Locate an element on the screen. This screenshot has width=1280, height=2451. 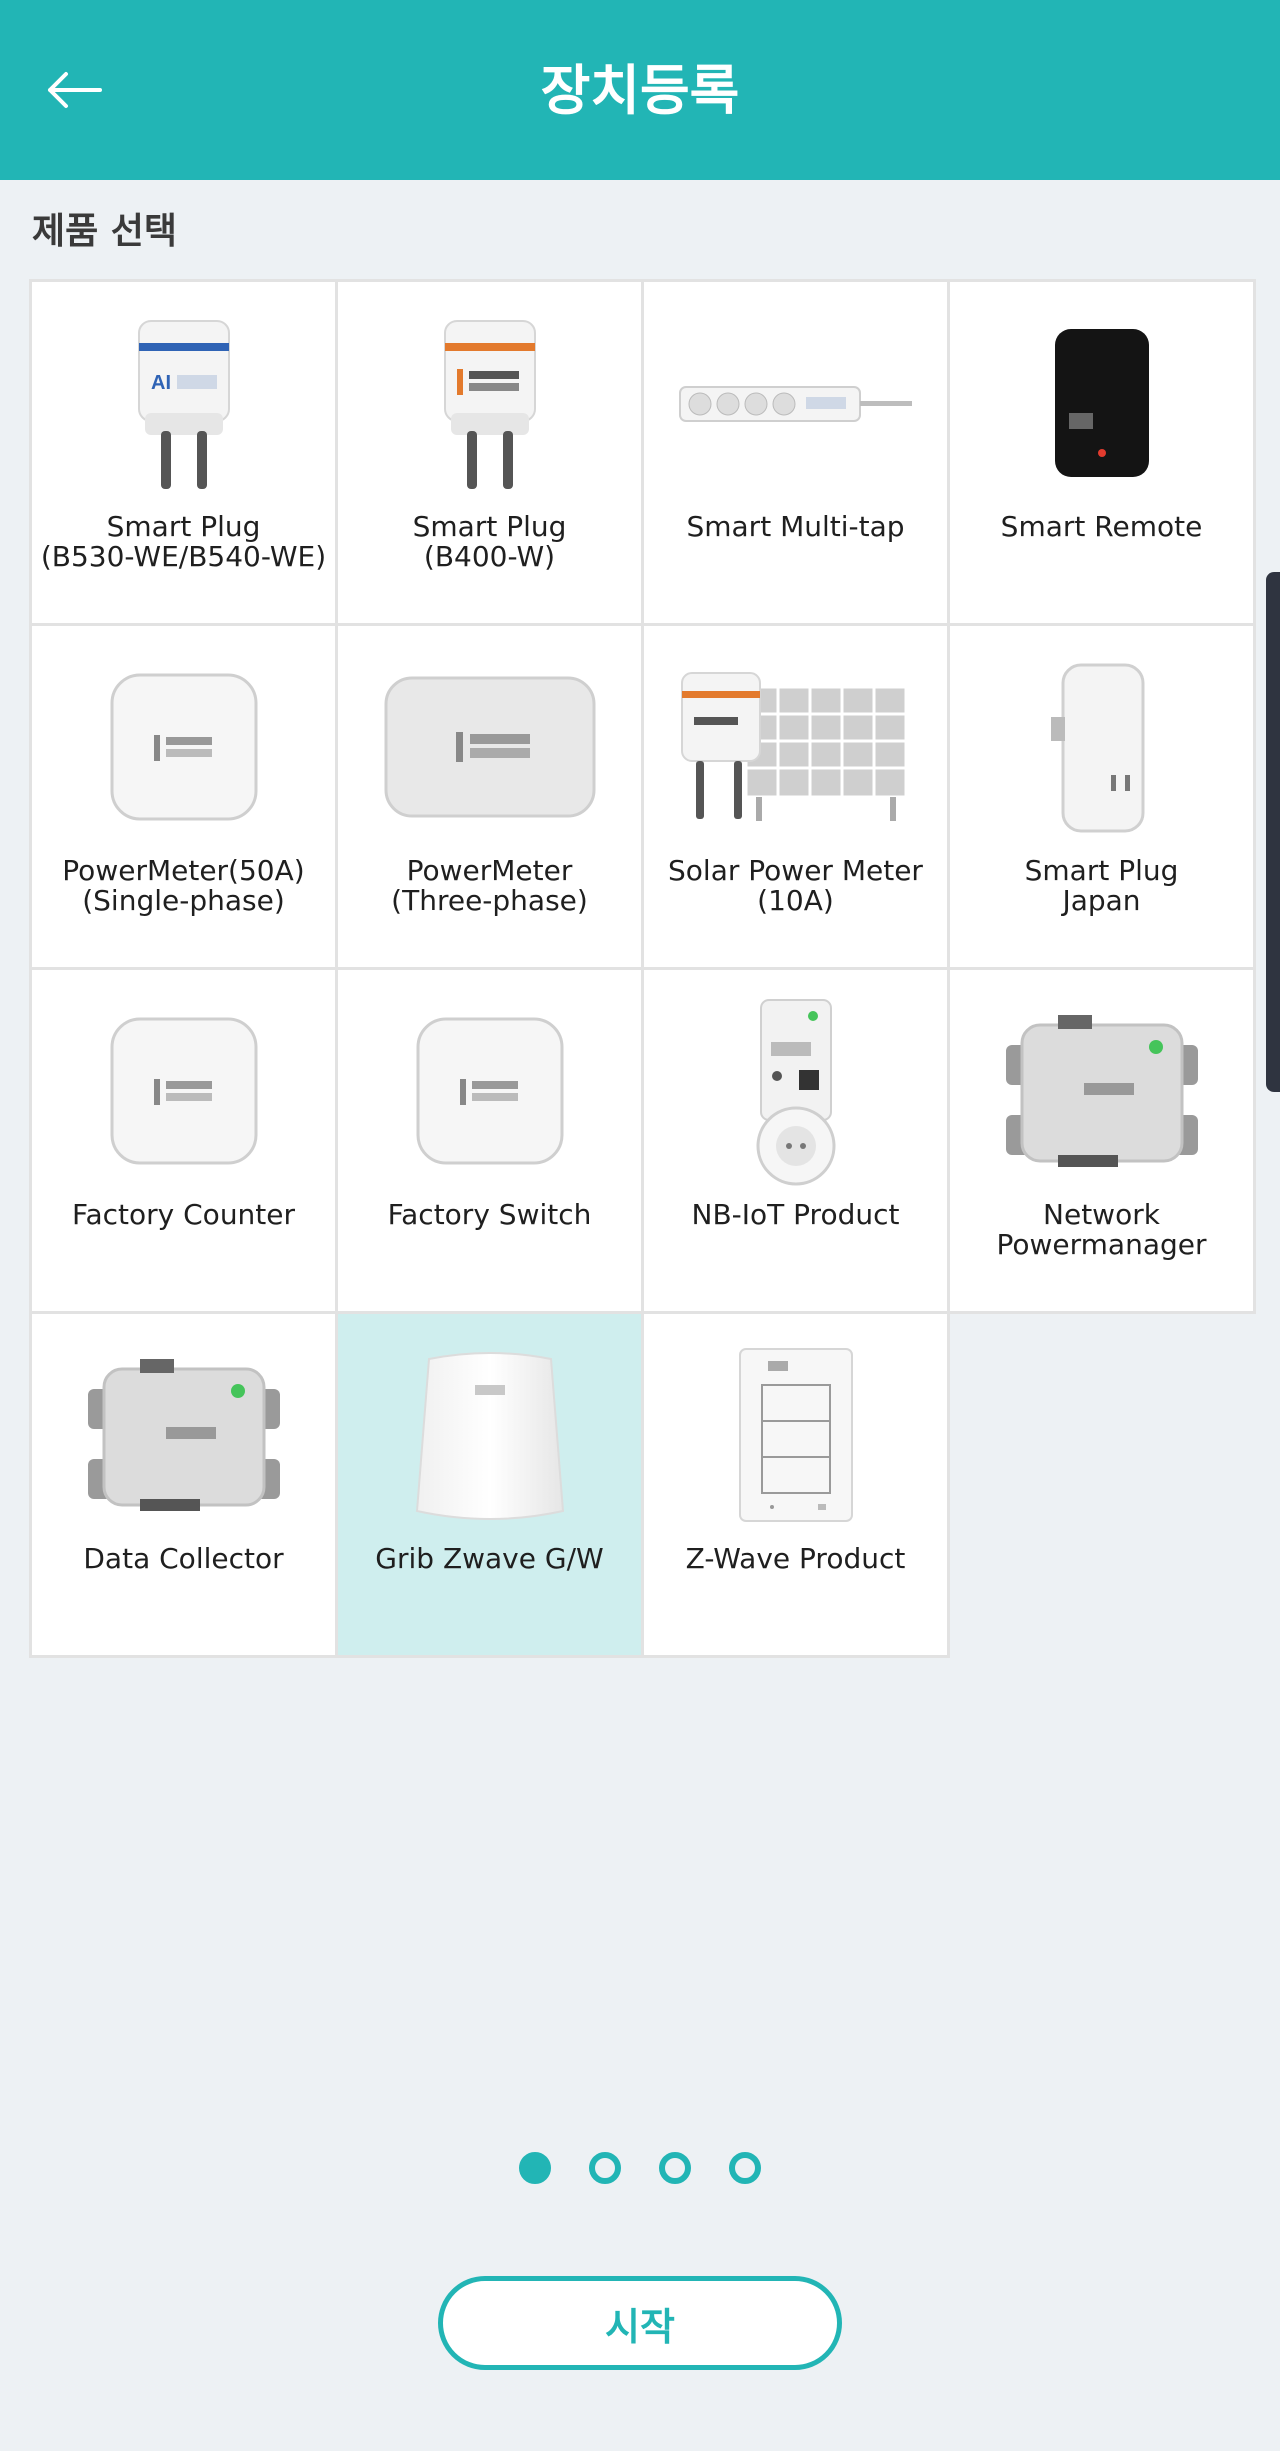
product-card: Data Collector is located at coordinates (183, 1484).